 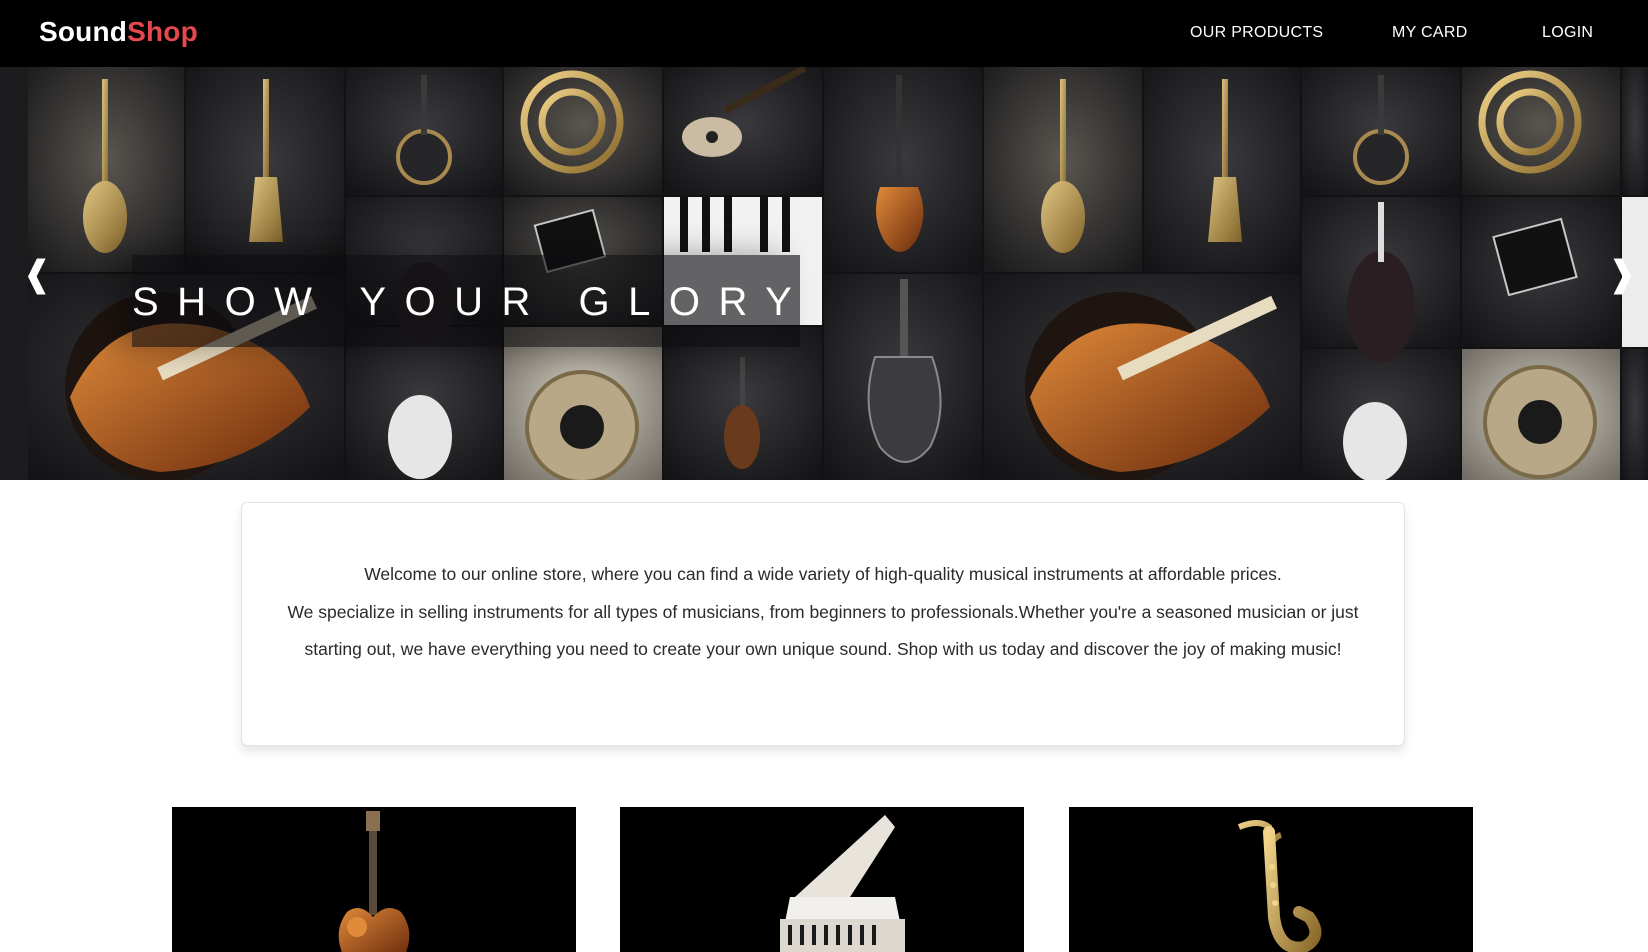 I want to click on logo: SoundShop, so click(x=118, y=32).